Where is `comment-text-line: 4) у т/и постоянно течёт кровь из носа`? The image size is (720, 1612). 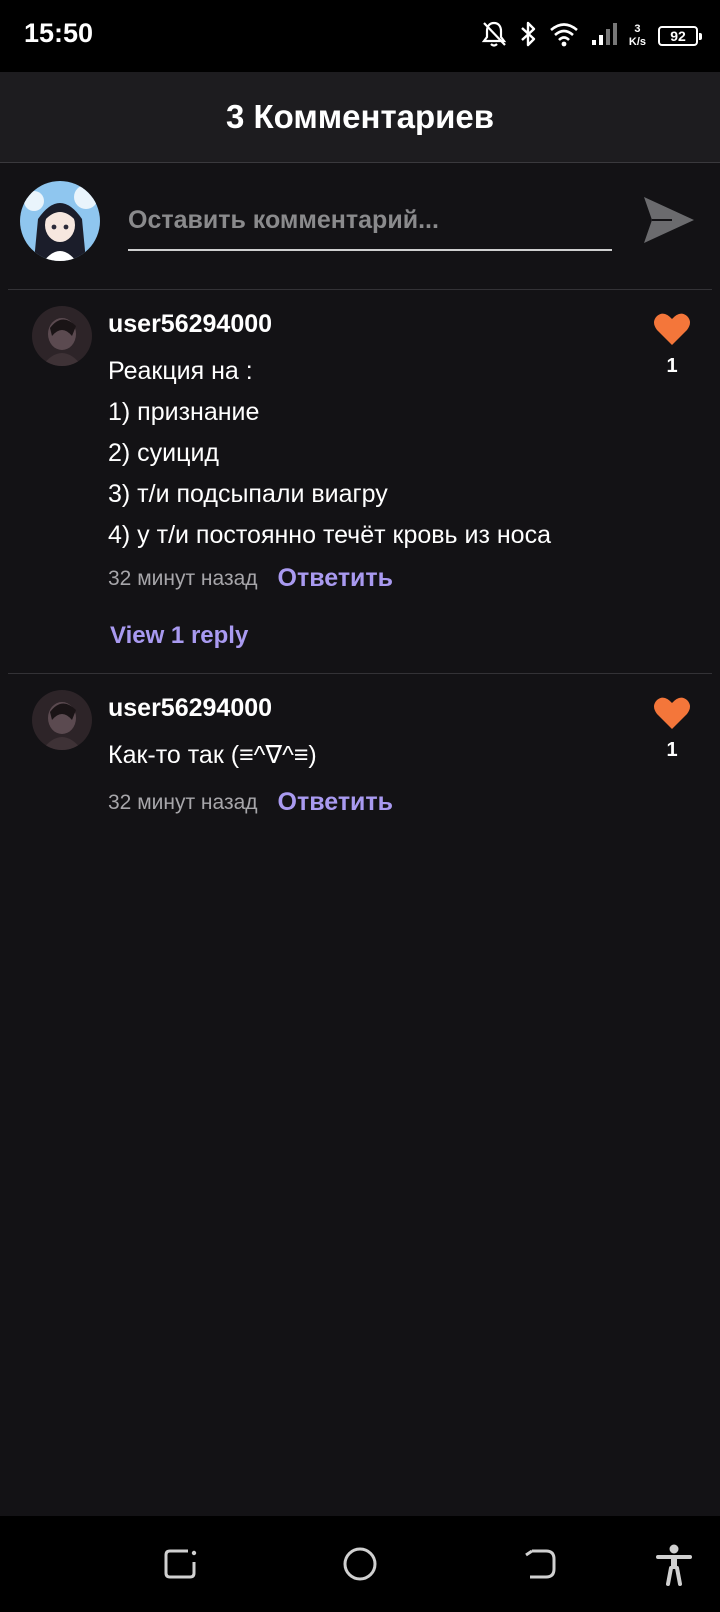 comment-text-line: 4) у т/и постоянно течёт кровь из носа is located at coordinates (329, 535).